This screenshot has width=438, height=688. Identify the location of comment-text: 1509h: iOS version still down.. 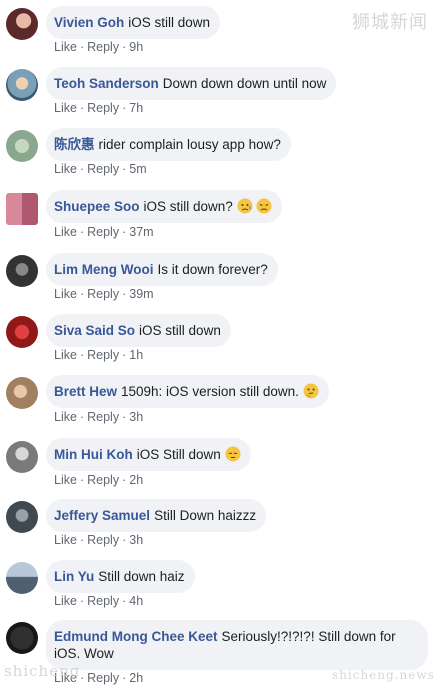
(210, 391).